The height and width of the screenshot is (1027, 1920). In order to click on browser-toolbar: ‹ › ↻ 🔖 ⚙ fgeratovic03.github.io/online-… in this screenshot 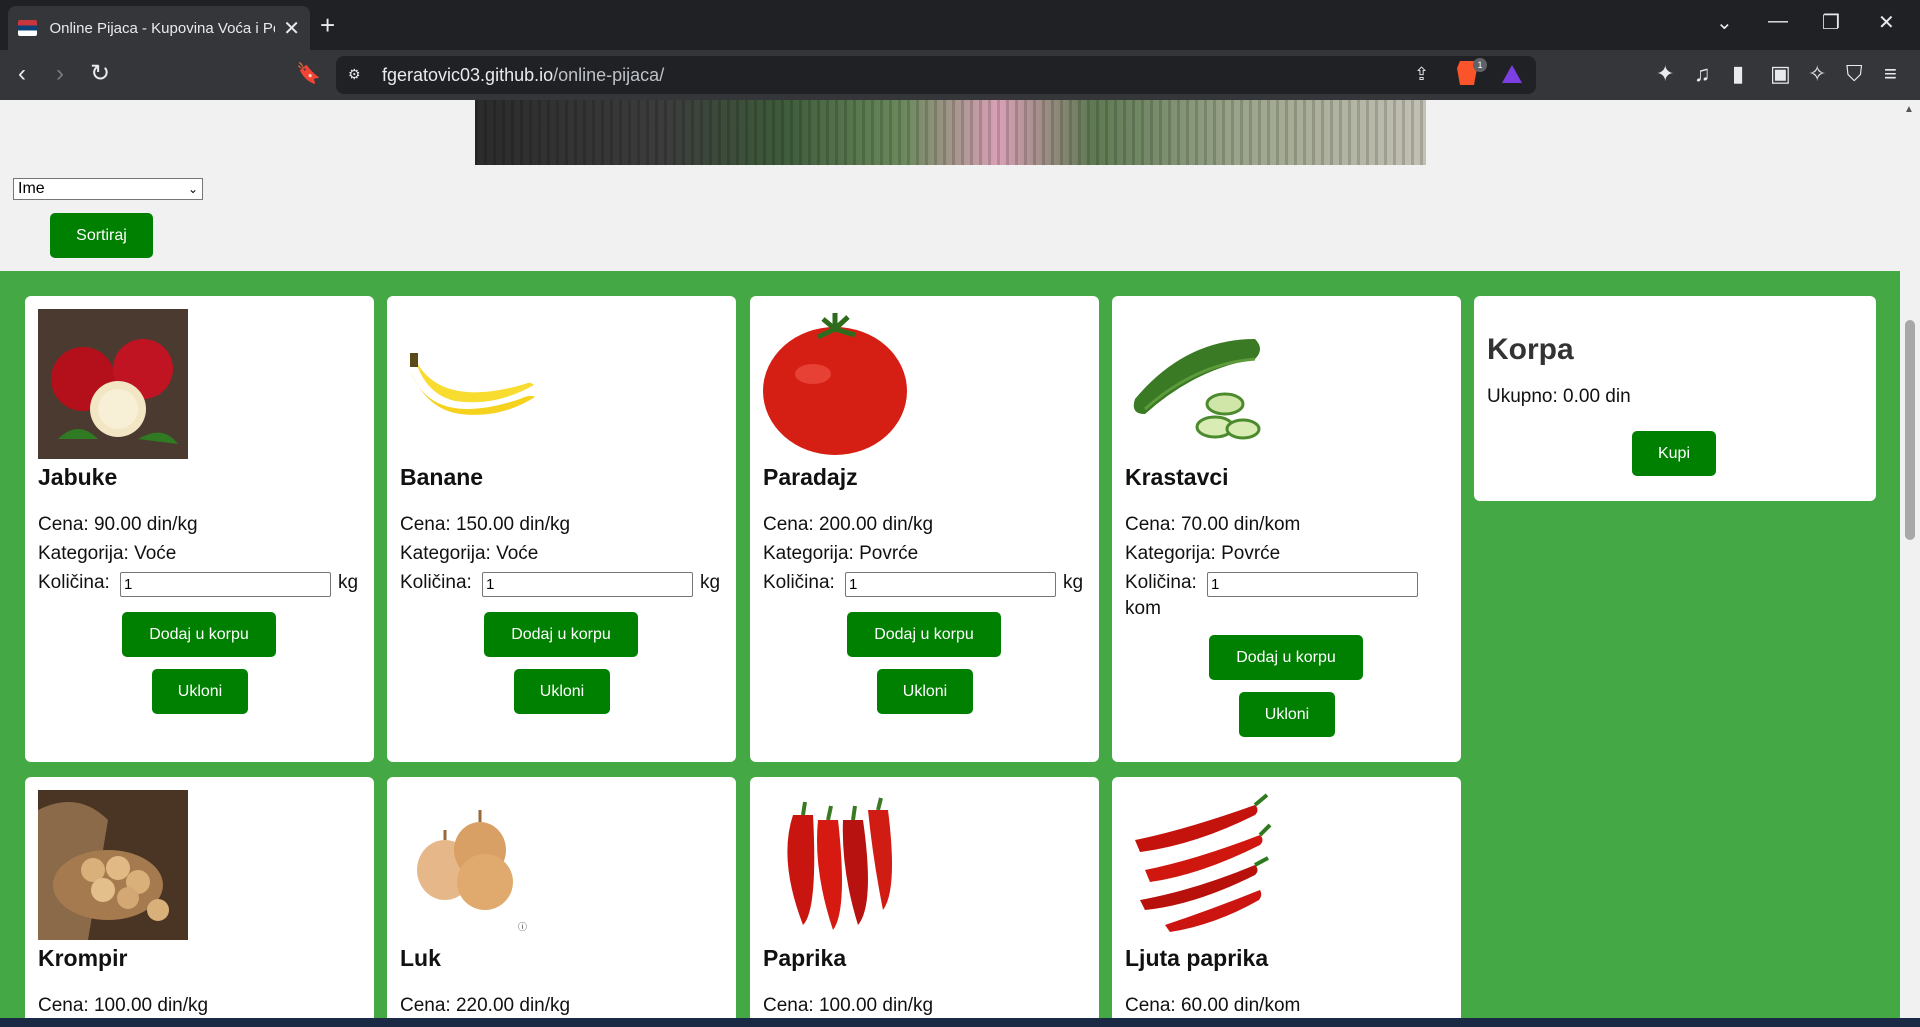, I will do `click(960, 75)`.